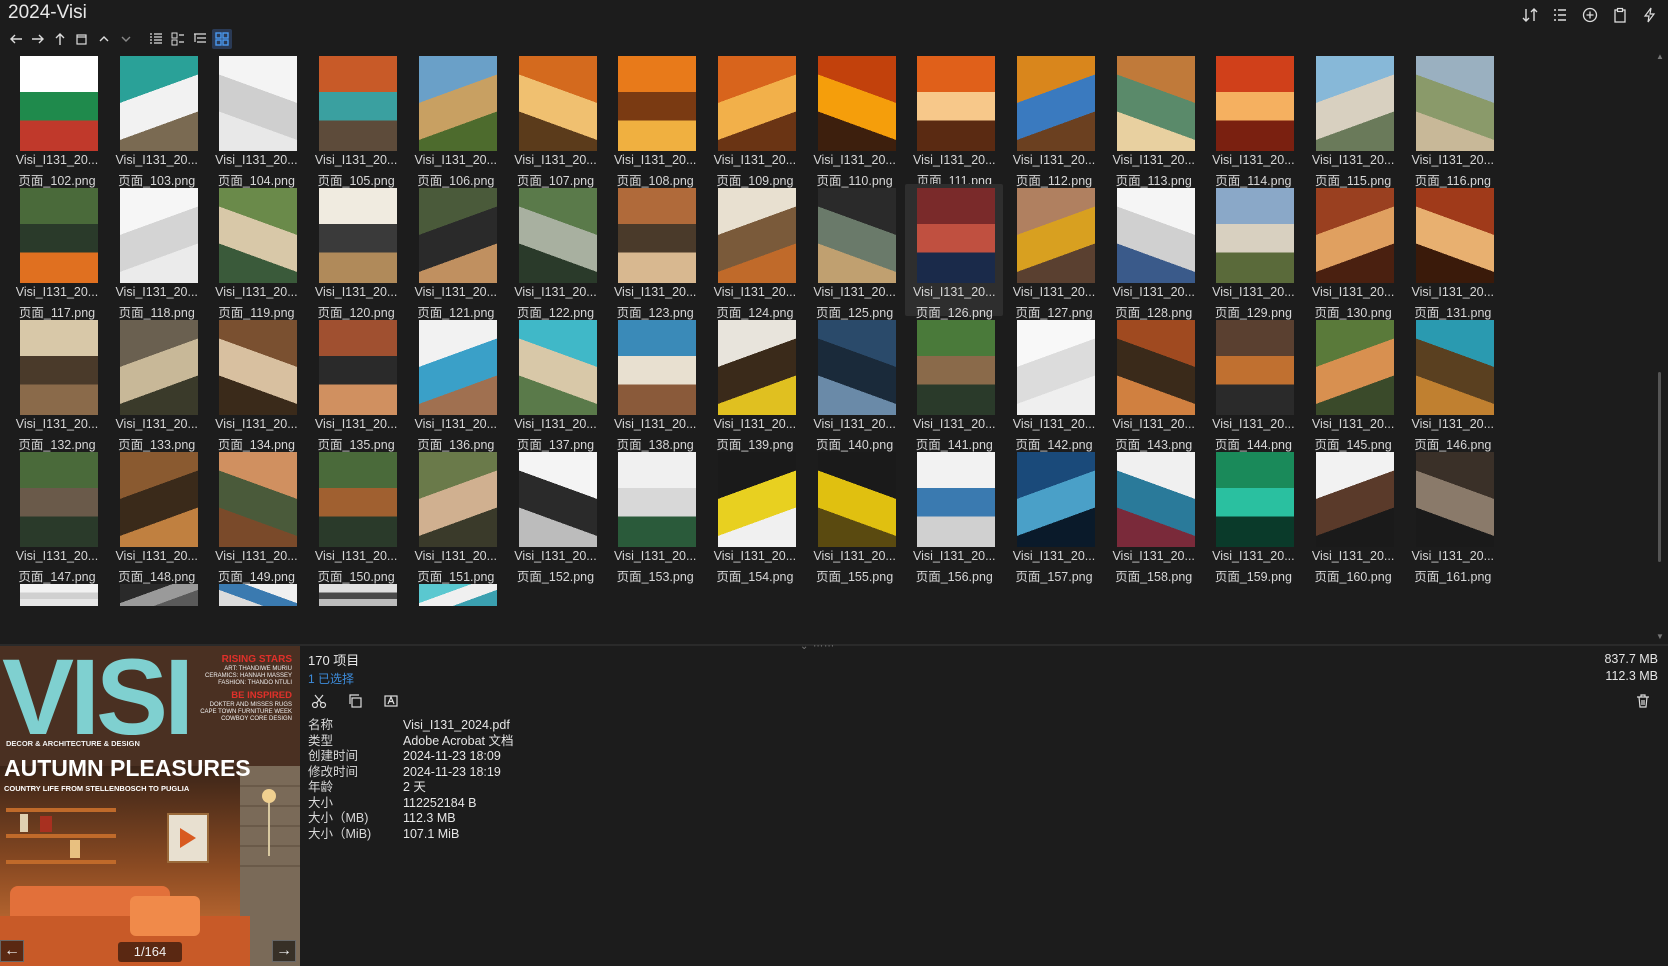 The width and height of the screenshot is (1668, 966). I want to click on file-tile: Visi_I131_20... 页面_103.png, so click(157, 120).